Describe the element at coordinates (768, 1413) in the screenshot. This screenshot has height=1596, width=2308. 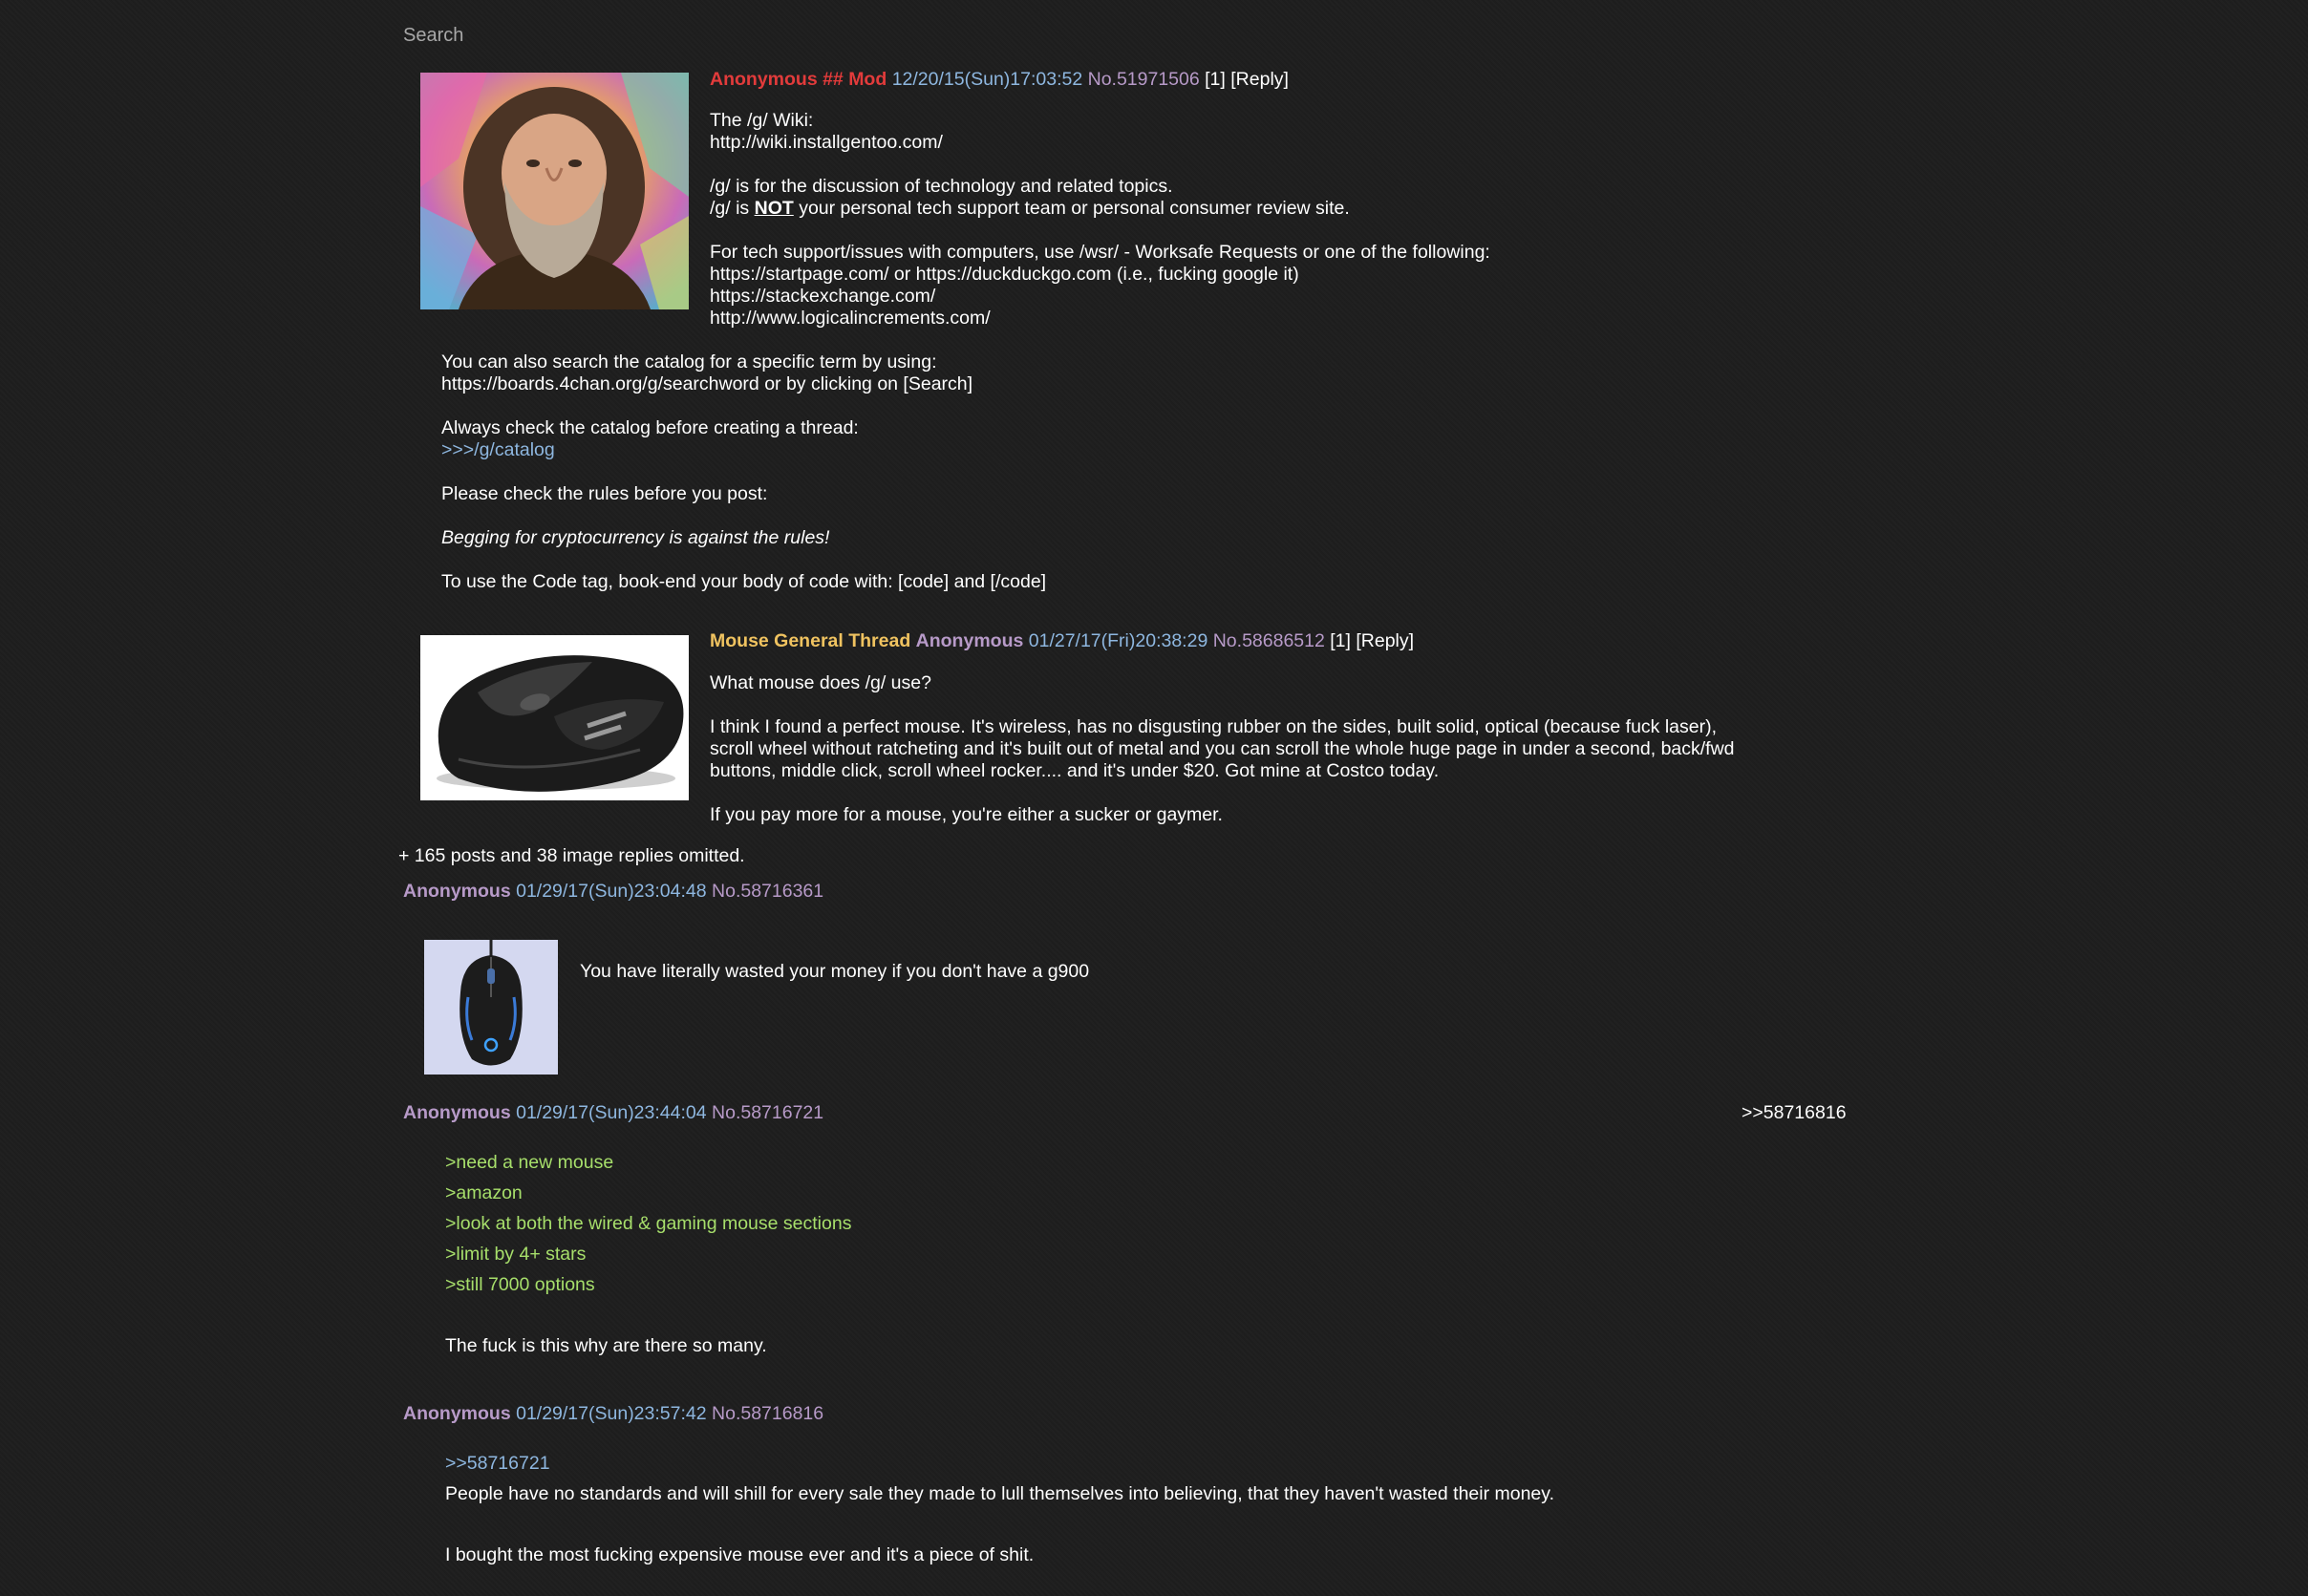
I see `post-number-link: No.58716816` at that location.